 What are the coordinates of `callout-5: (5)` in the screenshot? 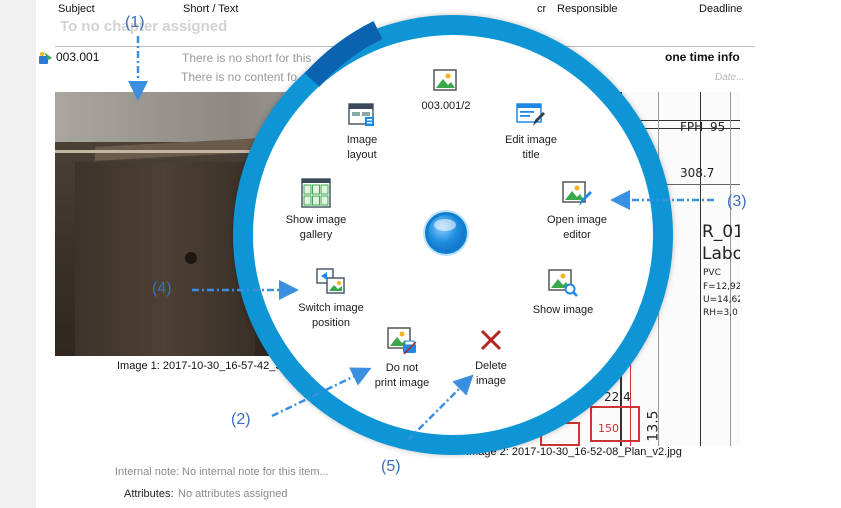 It's located at (391, 466).